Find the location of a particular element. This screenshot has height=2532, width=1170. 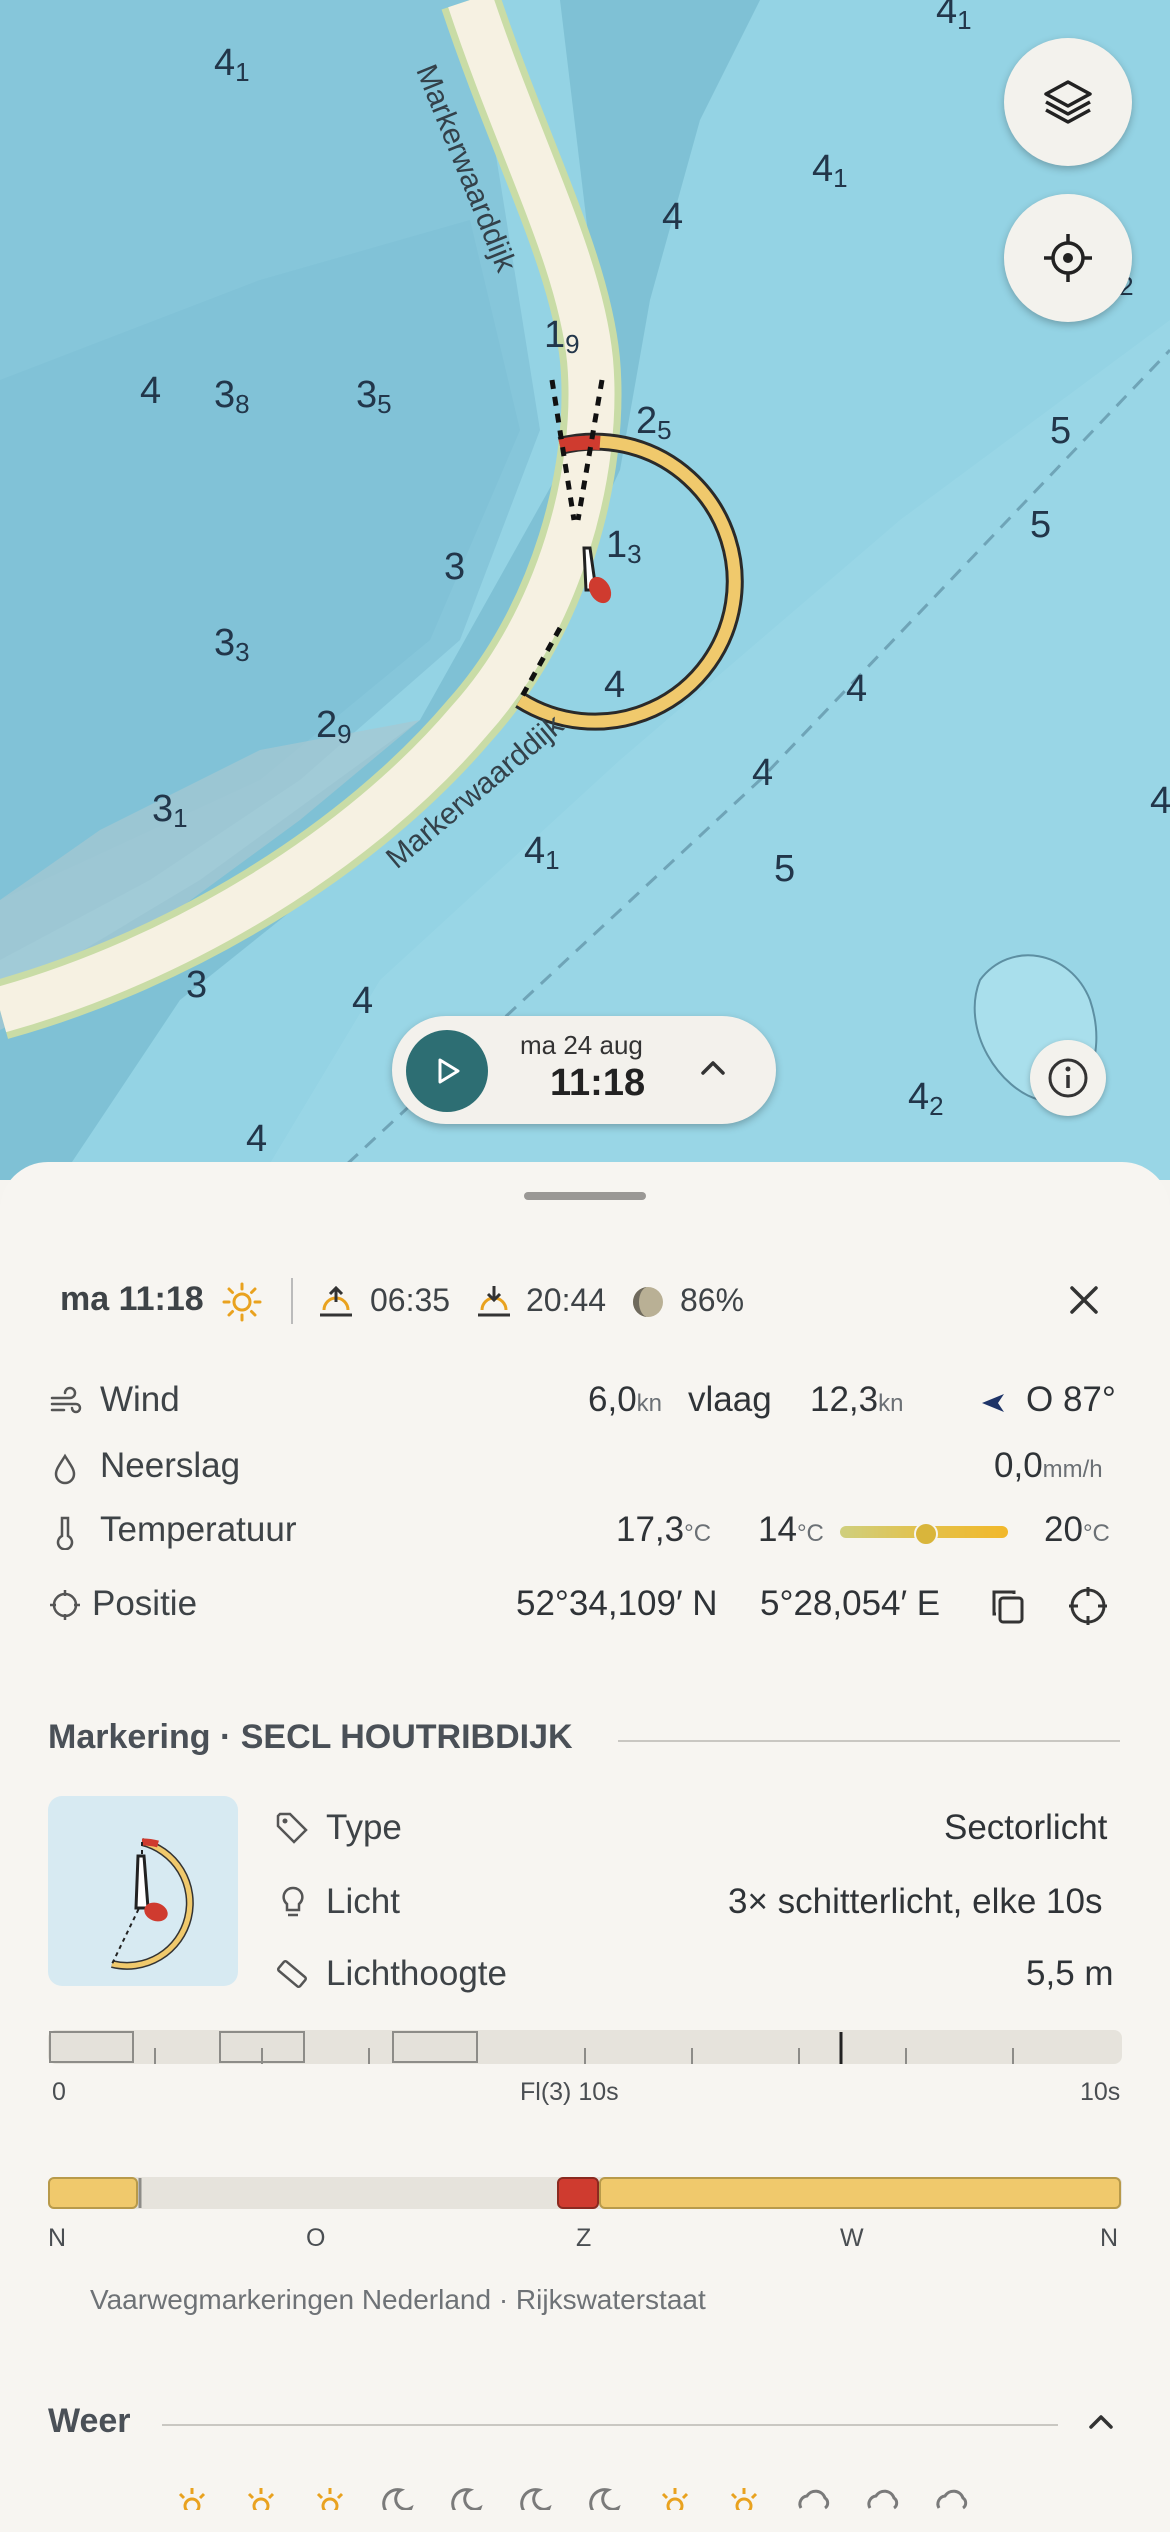

compass-label: O is located at coordinates (316, 2238).